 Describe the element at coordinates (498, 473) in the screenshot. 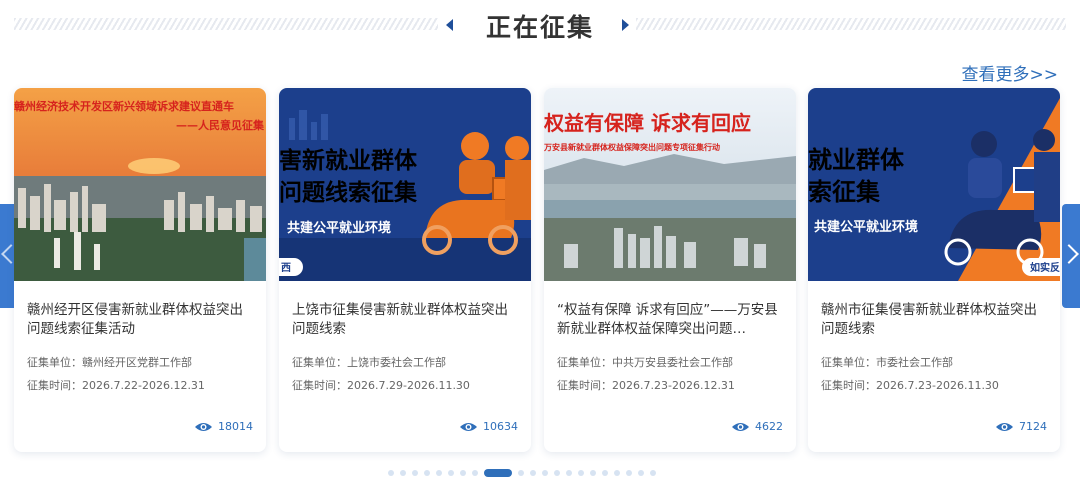

I see `pagination-dot-active` at that location.